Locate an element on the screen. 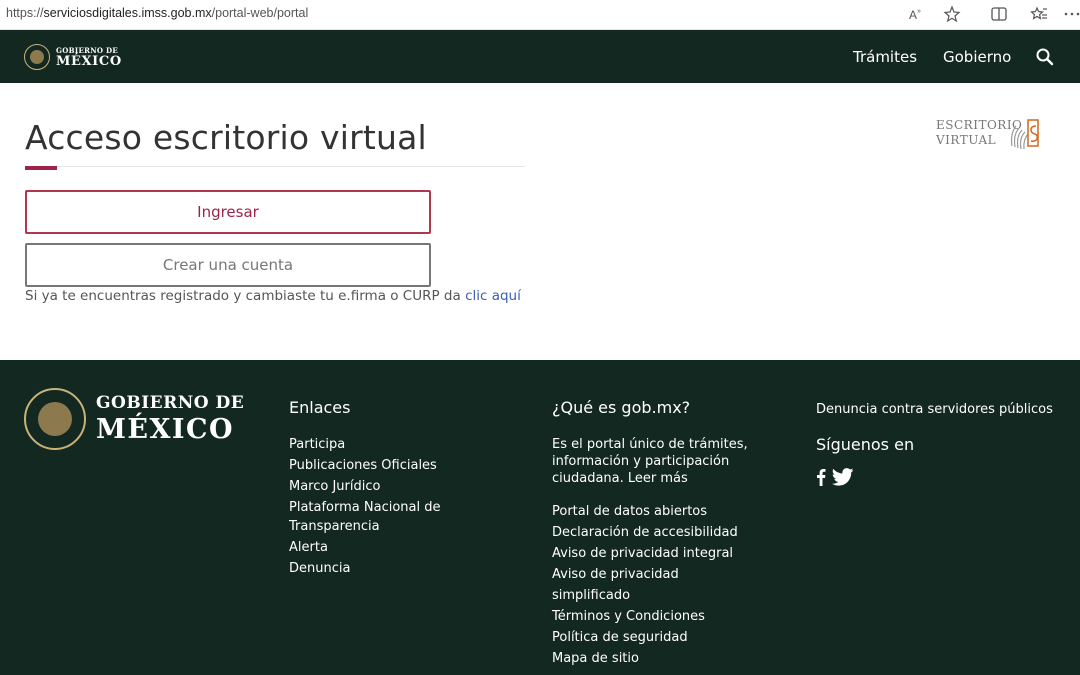  list-item: Denuncia is located at coordinates (374, 568).